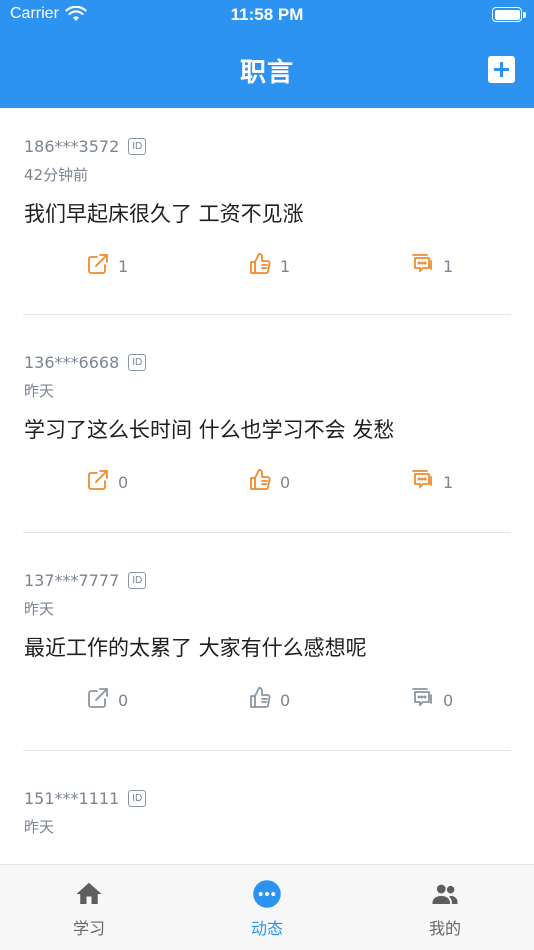 The image size is (534, 950). I want to click on tab-bar: 学习 动态 我的, so click(267, 907).